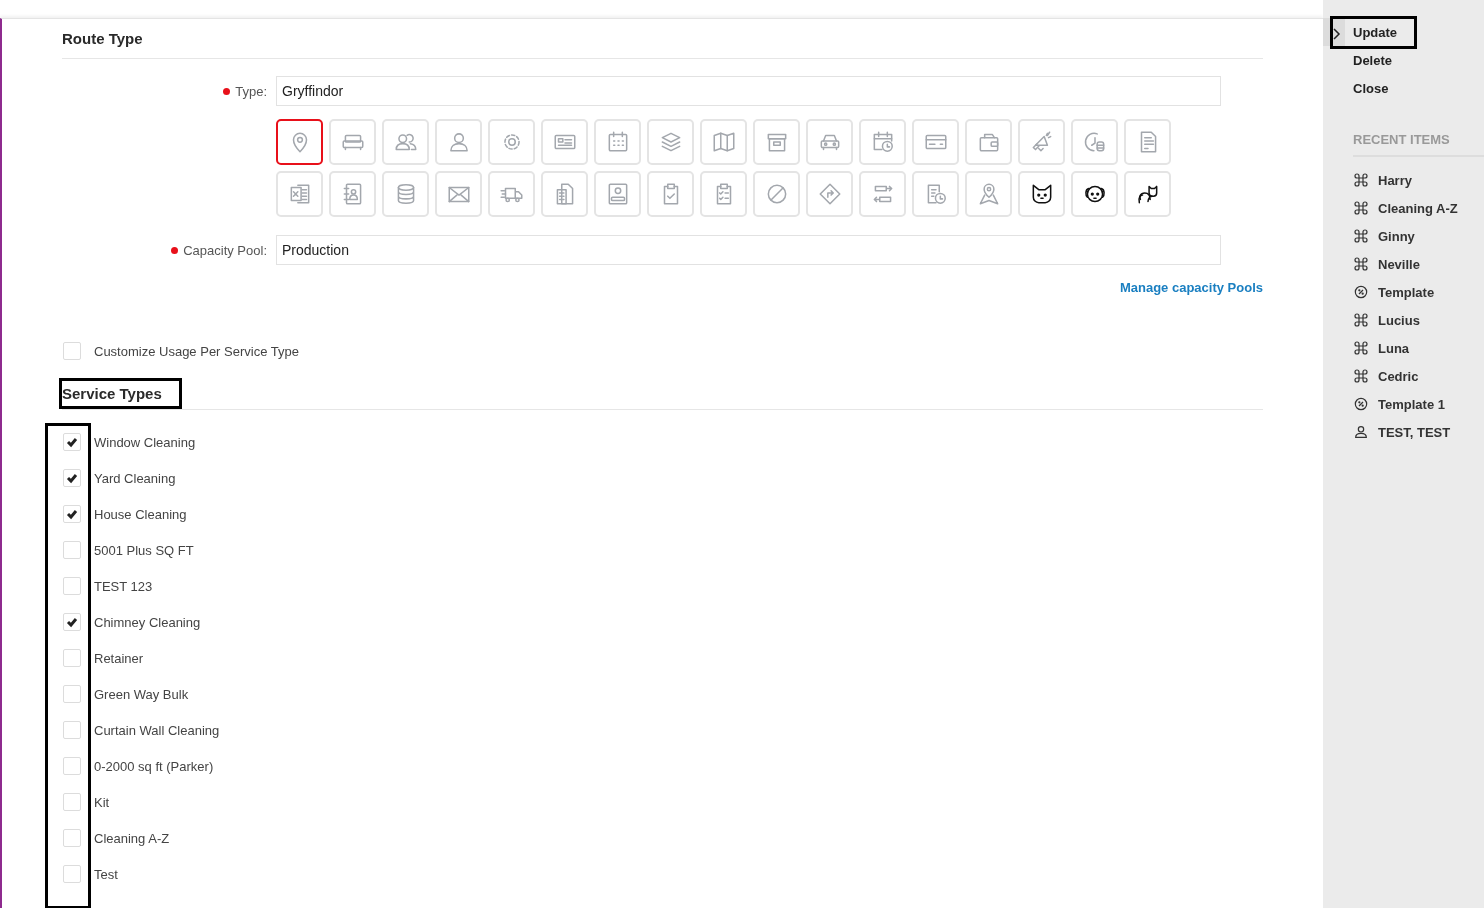  I want to click on checkbox-label: Chimney Cleaning, so click(147, 622).